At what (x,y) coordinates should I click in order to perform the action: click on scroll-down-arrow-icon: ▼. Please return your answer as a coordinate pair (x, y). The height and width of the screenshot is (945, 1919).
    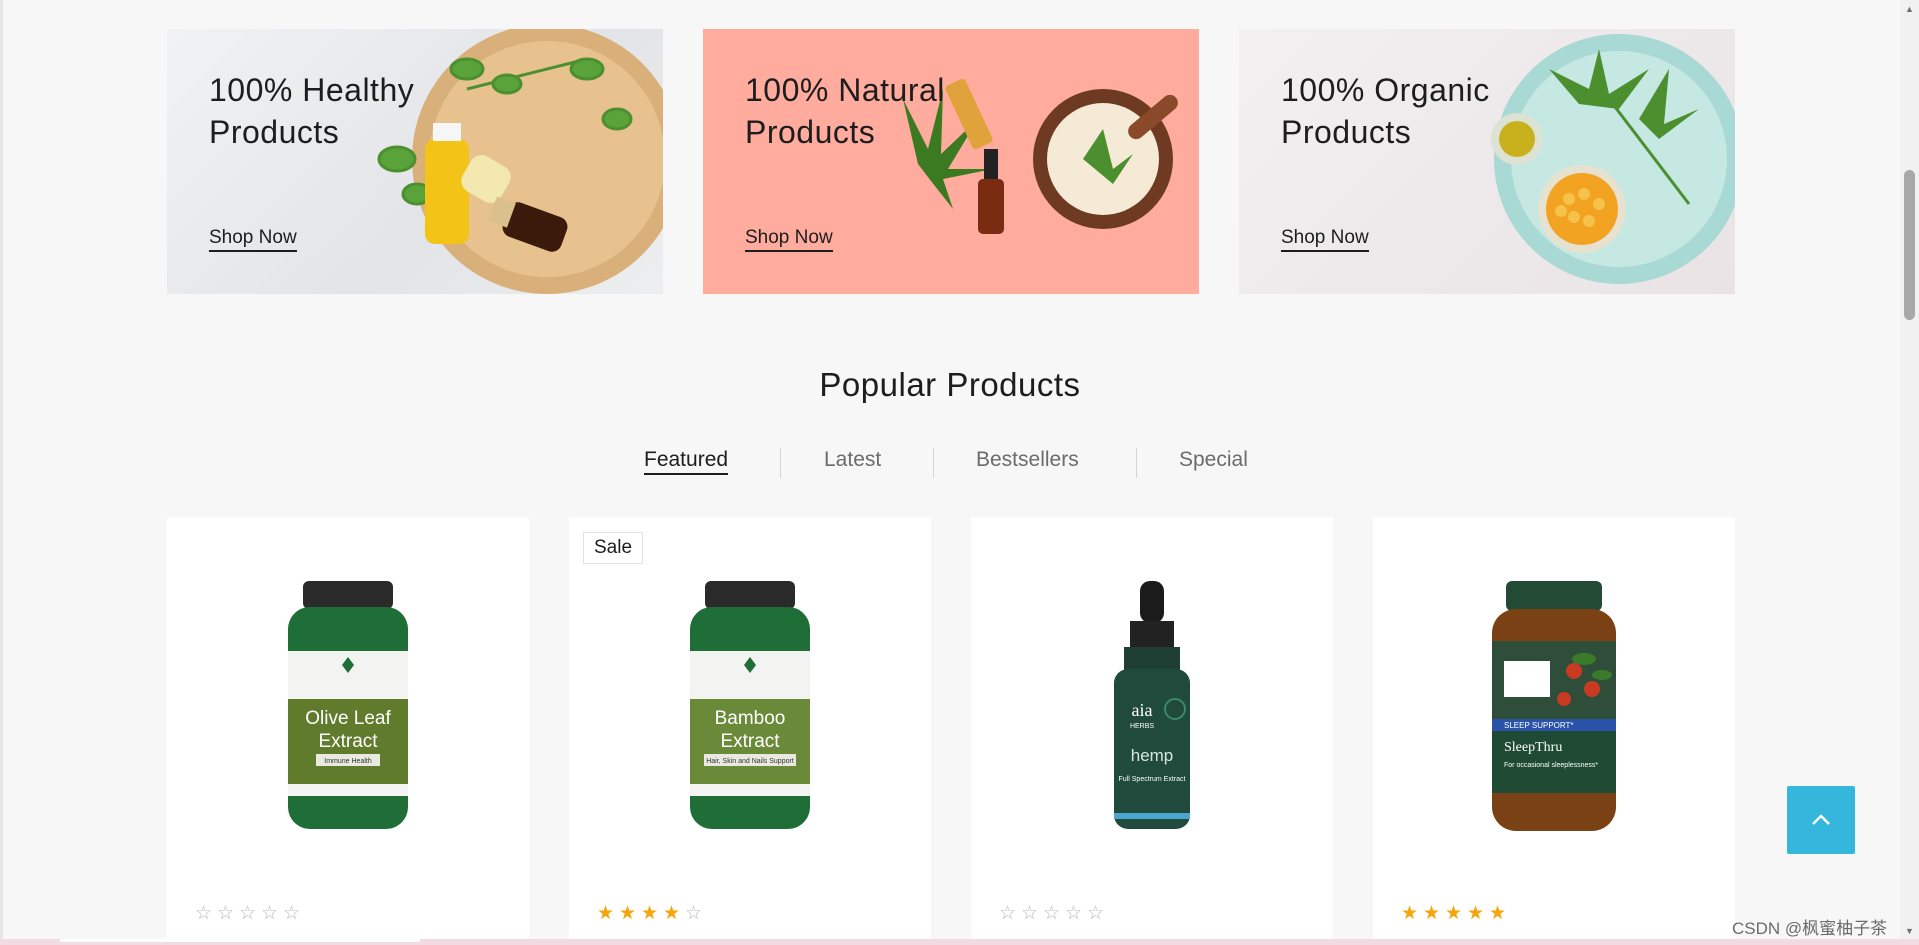
    Looking at the image, I should click on (1909, 931).